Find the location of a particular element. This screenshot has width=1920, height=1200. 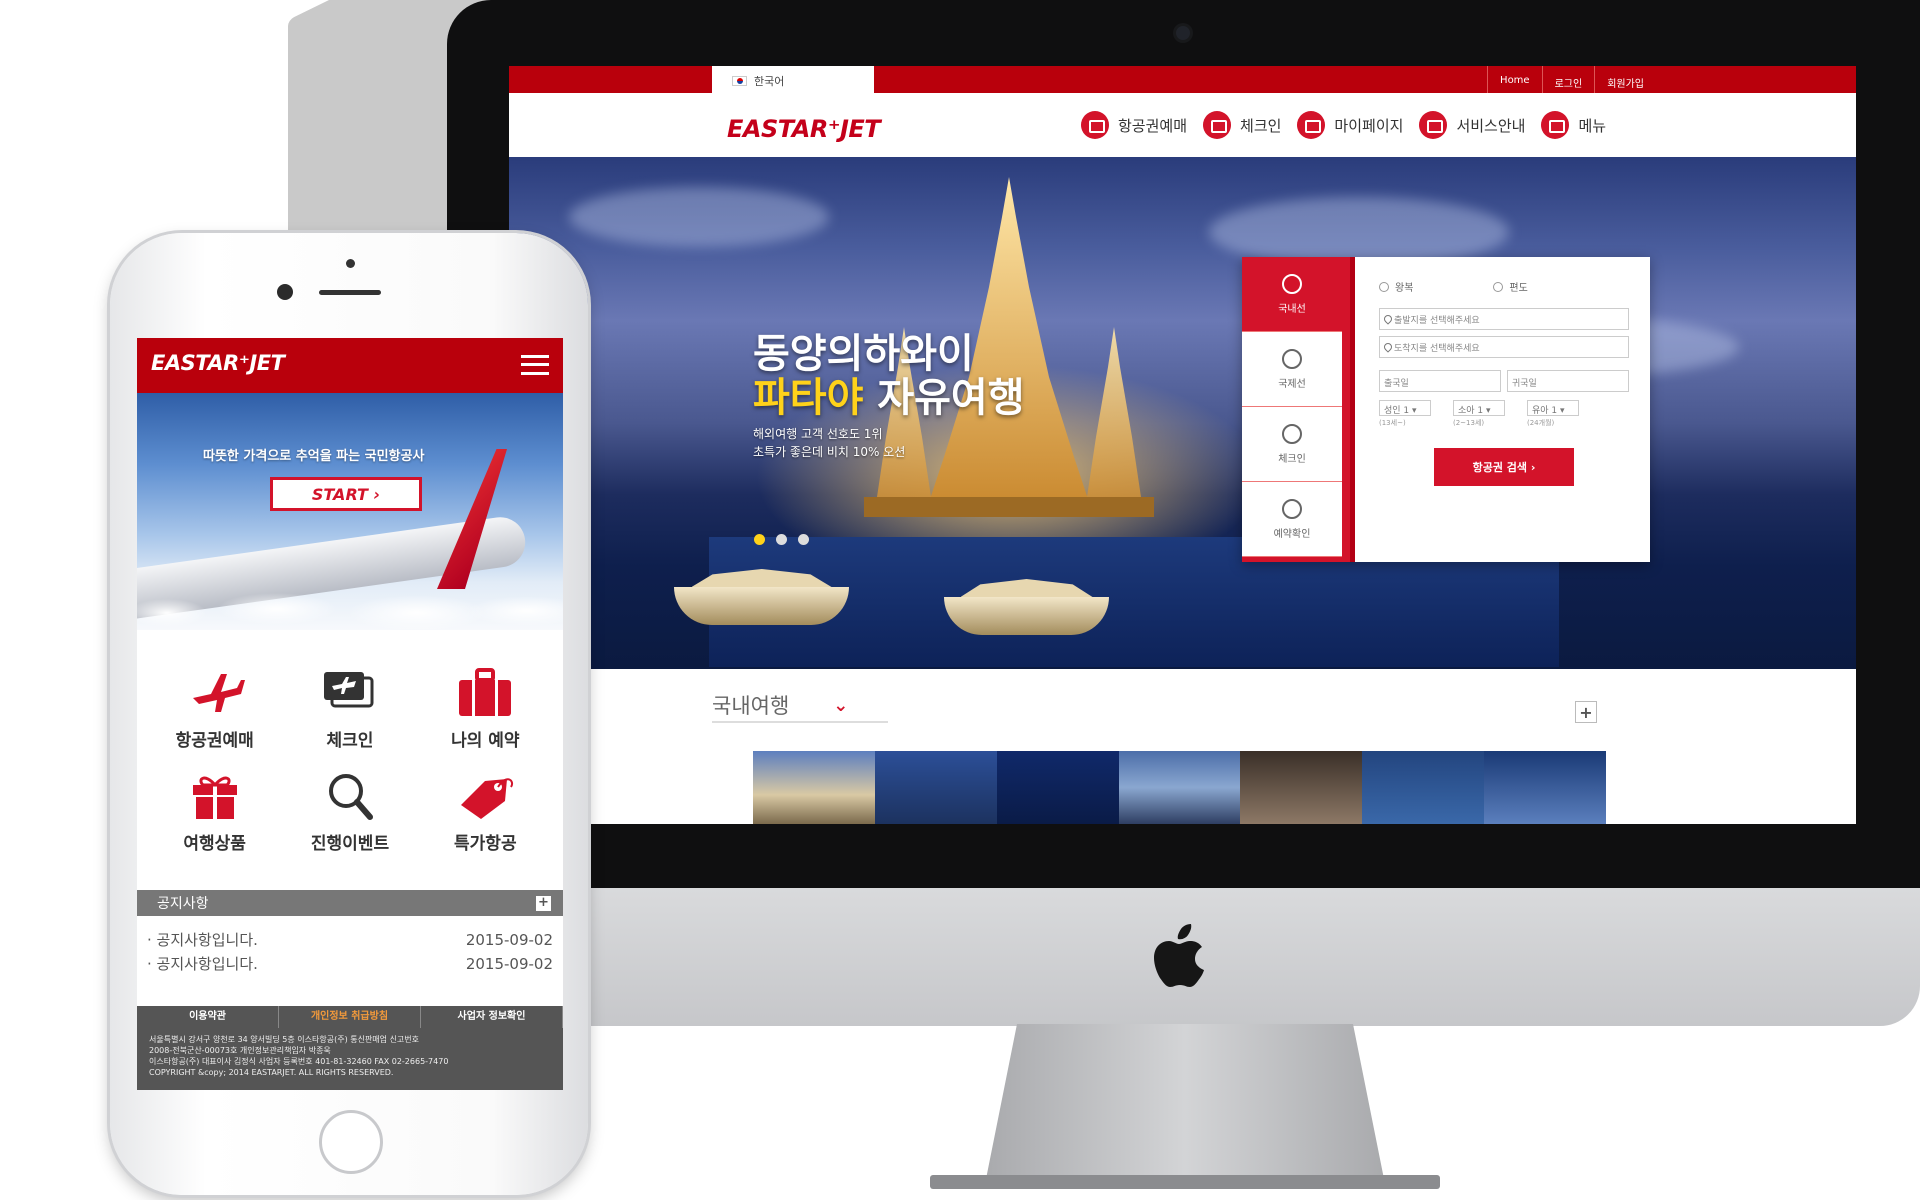

one-way-radio: 편도 is located at coordinates (1510, 286).